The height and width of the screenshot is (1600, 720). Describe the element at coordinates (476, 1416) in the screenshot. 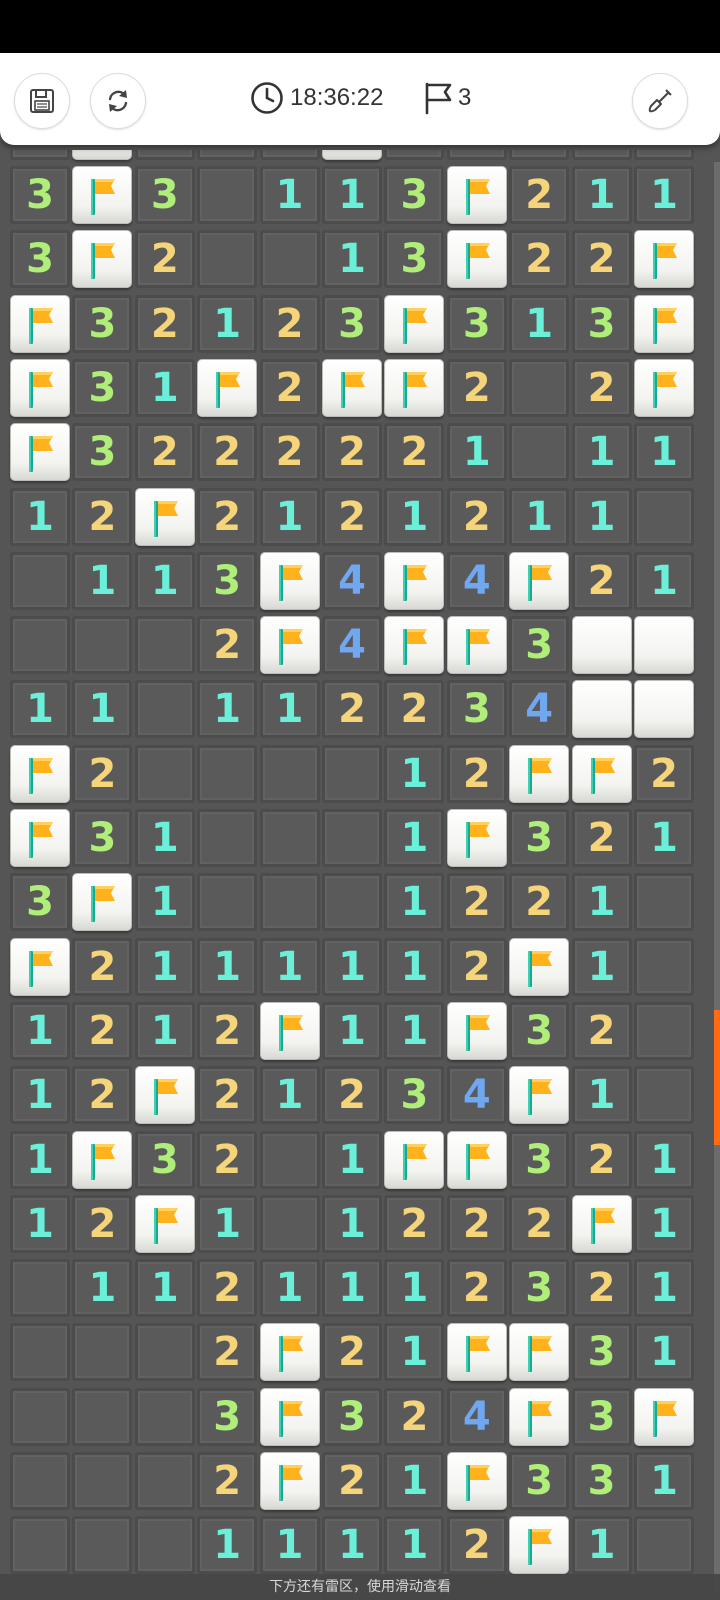

I see `number-cell: 4` at that location.